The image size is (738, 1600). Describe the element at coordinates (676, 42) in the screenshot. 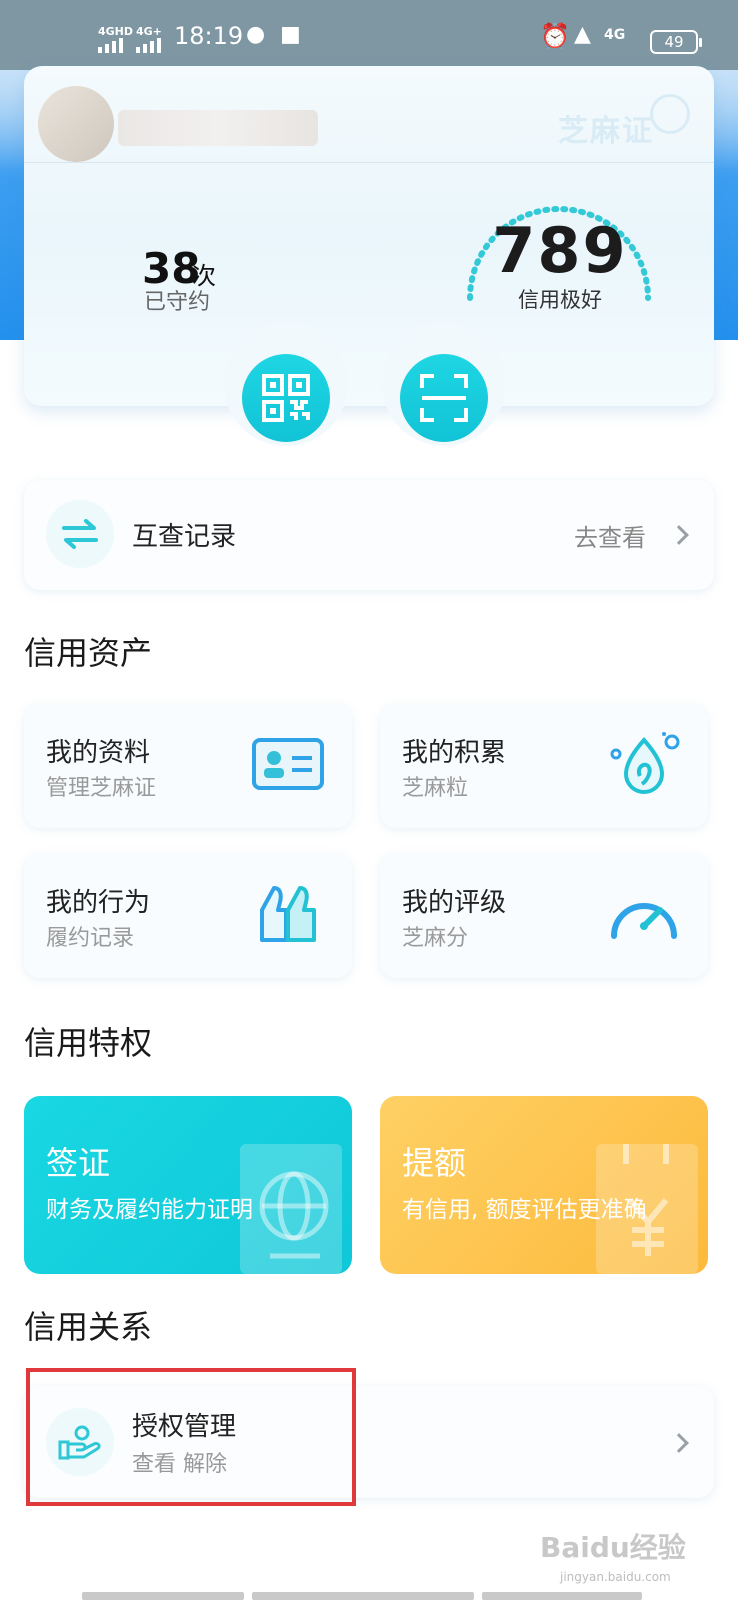

I see `battery-icon: 49` at that location.